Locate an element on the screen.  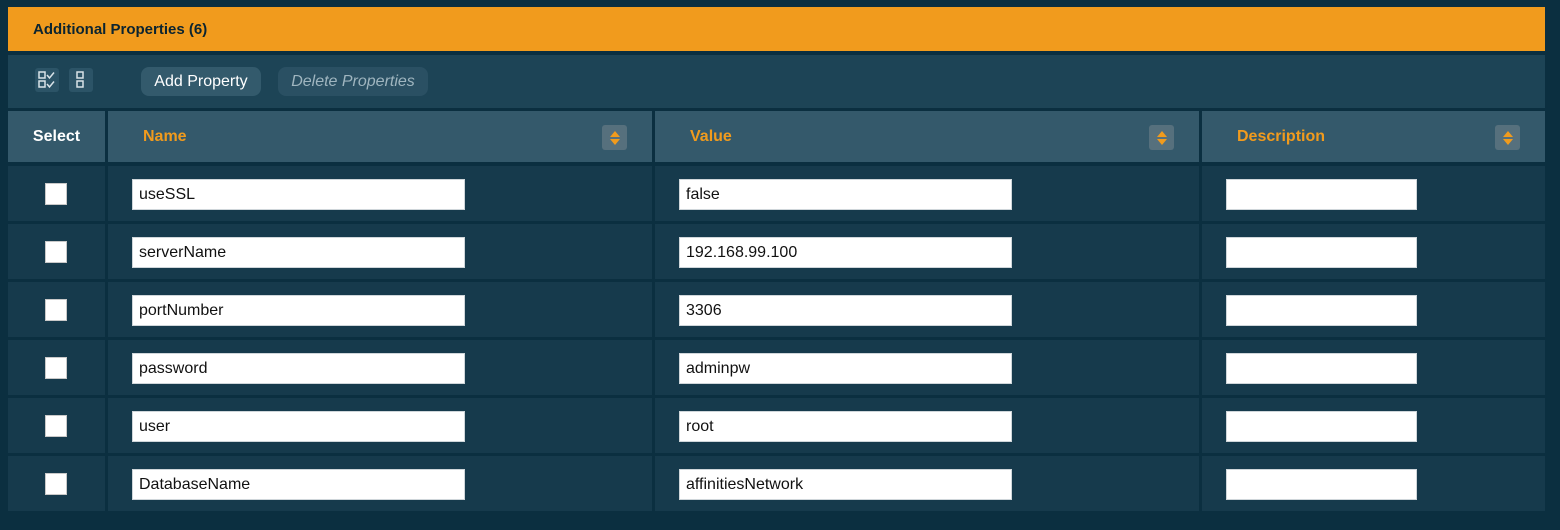
column-header-description: Description is located at coordinates (1373, 136).